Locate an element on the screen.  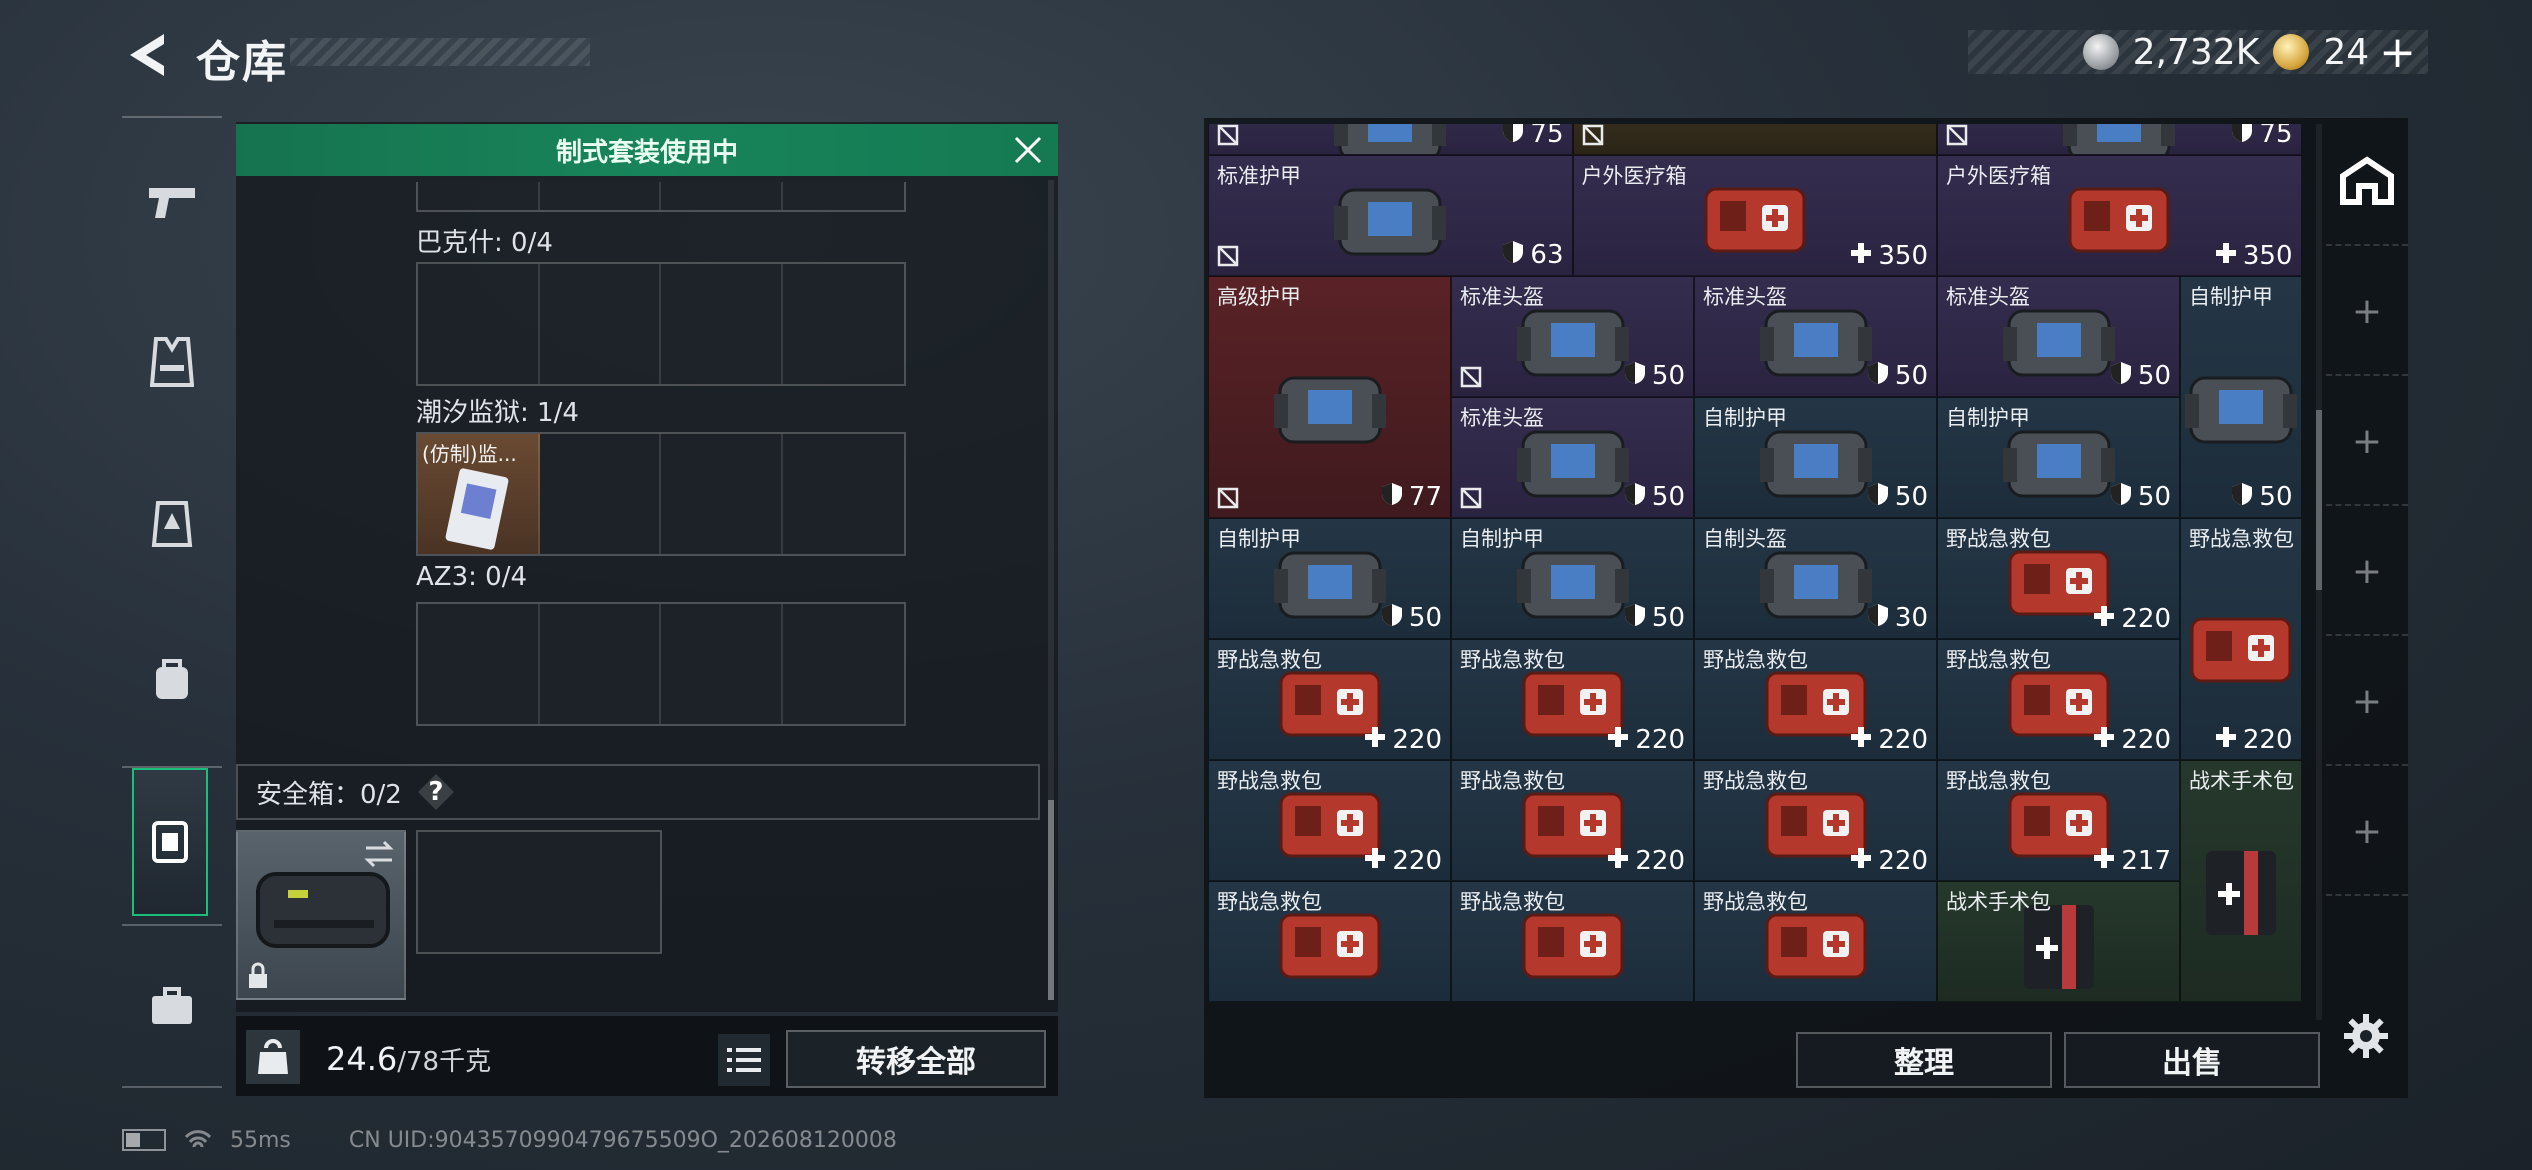
stash-item-value: 77 is located at coordinates (1411, 497).